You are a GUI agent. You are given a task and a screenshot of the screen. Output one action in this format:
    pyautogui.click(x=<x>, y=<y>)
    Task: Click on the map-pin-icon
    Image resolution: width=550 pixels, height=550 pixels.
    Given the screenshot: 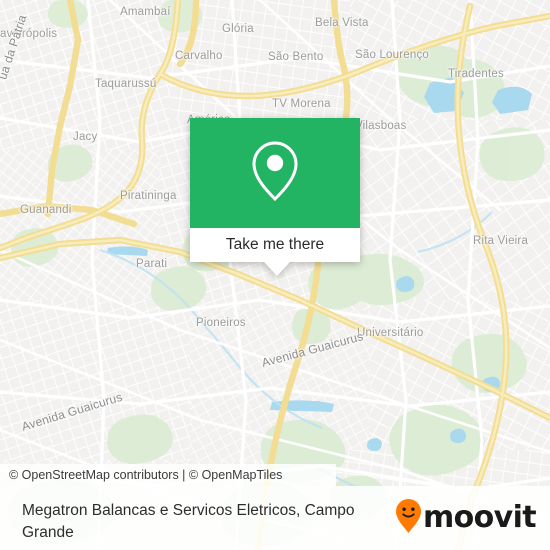 What is the action you would take?
    pyautogui.click(x=275, y=173)
    